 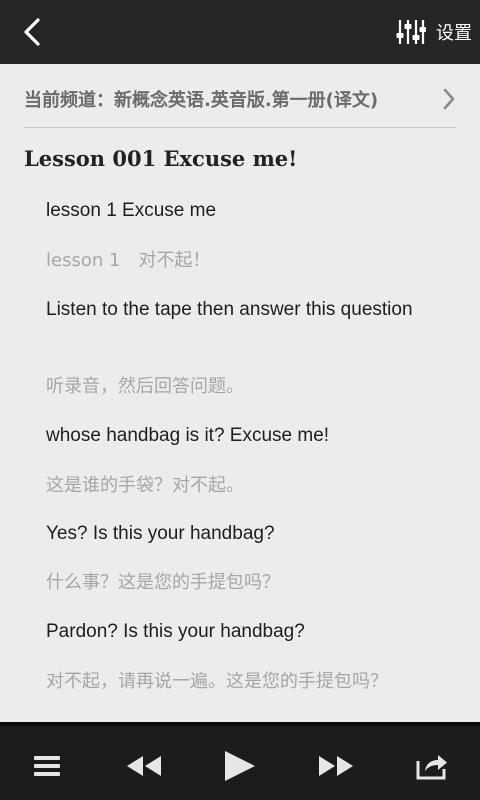 I want to click on top-app-bar: 设置, so click(x=240, y=32).